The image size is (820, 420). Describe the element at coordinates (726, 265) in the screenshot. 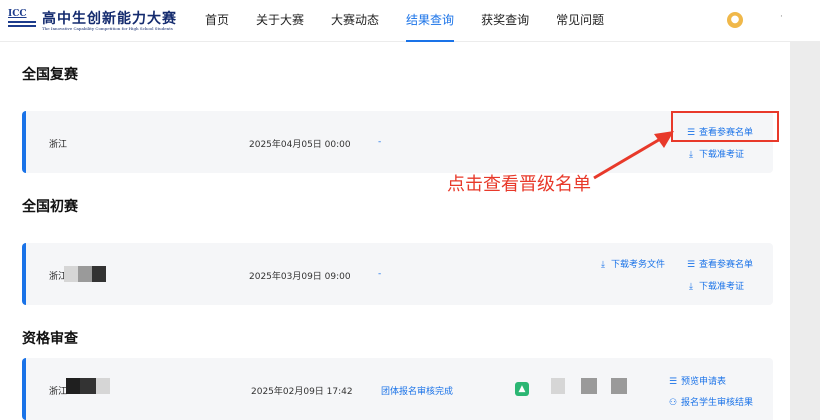

I see `view-participants-label: 查看参赛名单` at that location.